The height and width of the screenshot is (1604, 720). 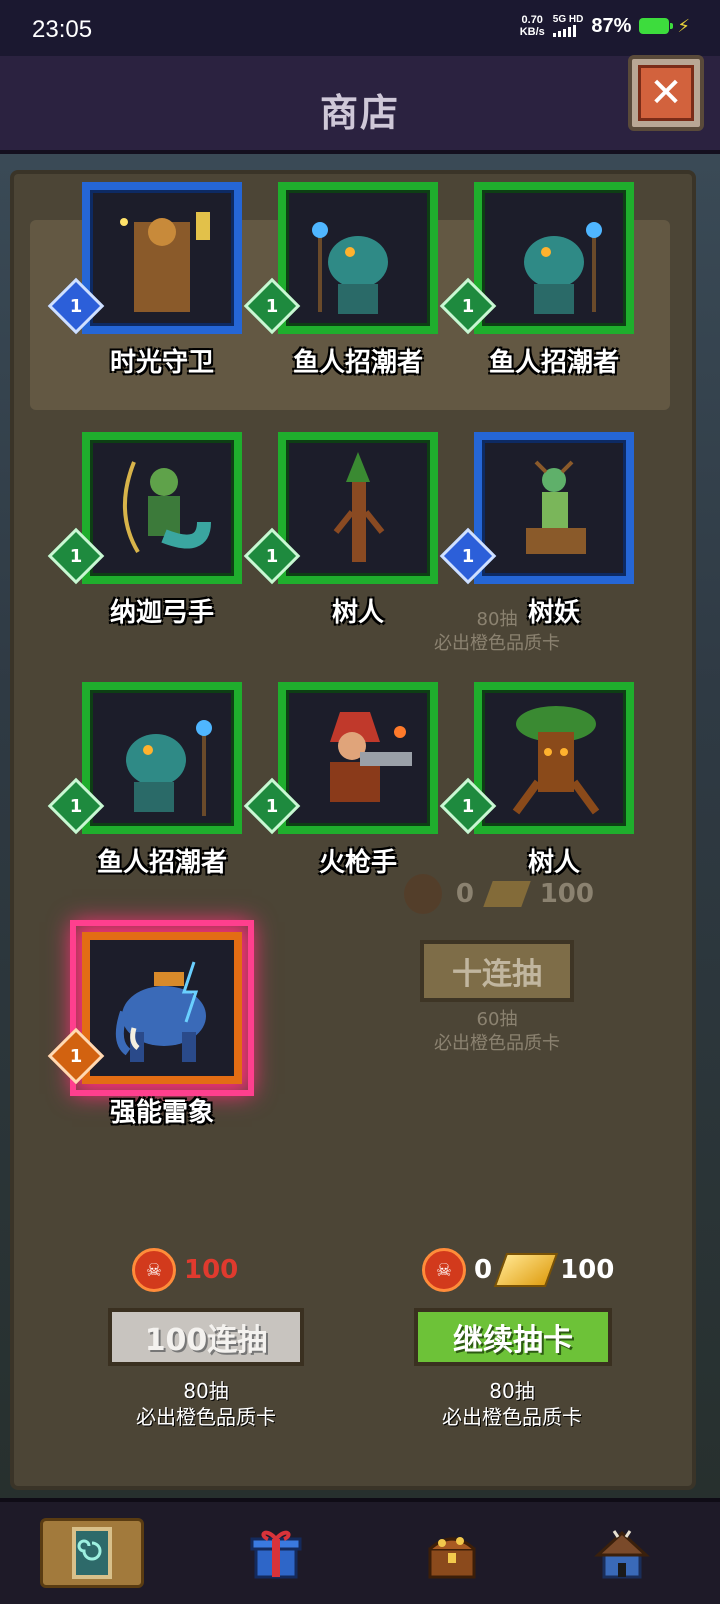 What do you see at coordinates (206, 1404) in the screenshot?
I see `left-note: 80抽 必出橙色品质卡` at bounding box center [206, 1404].